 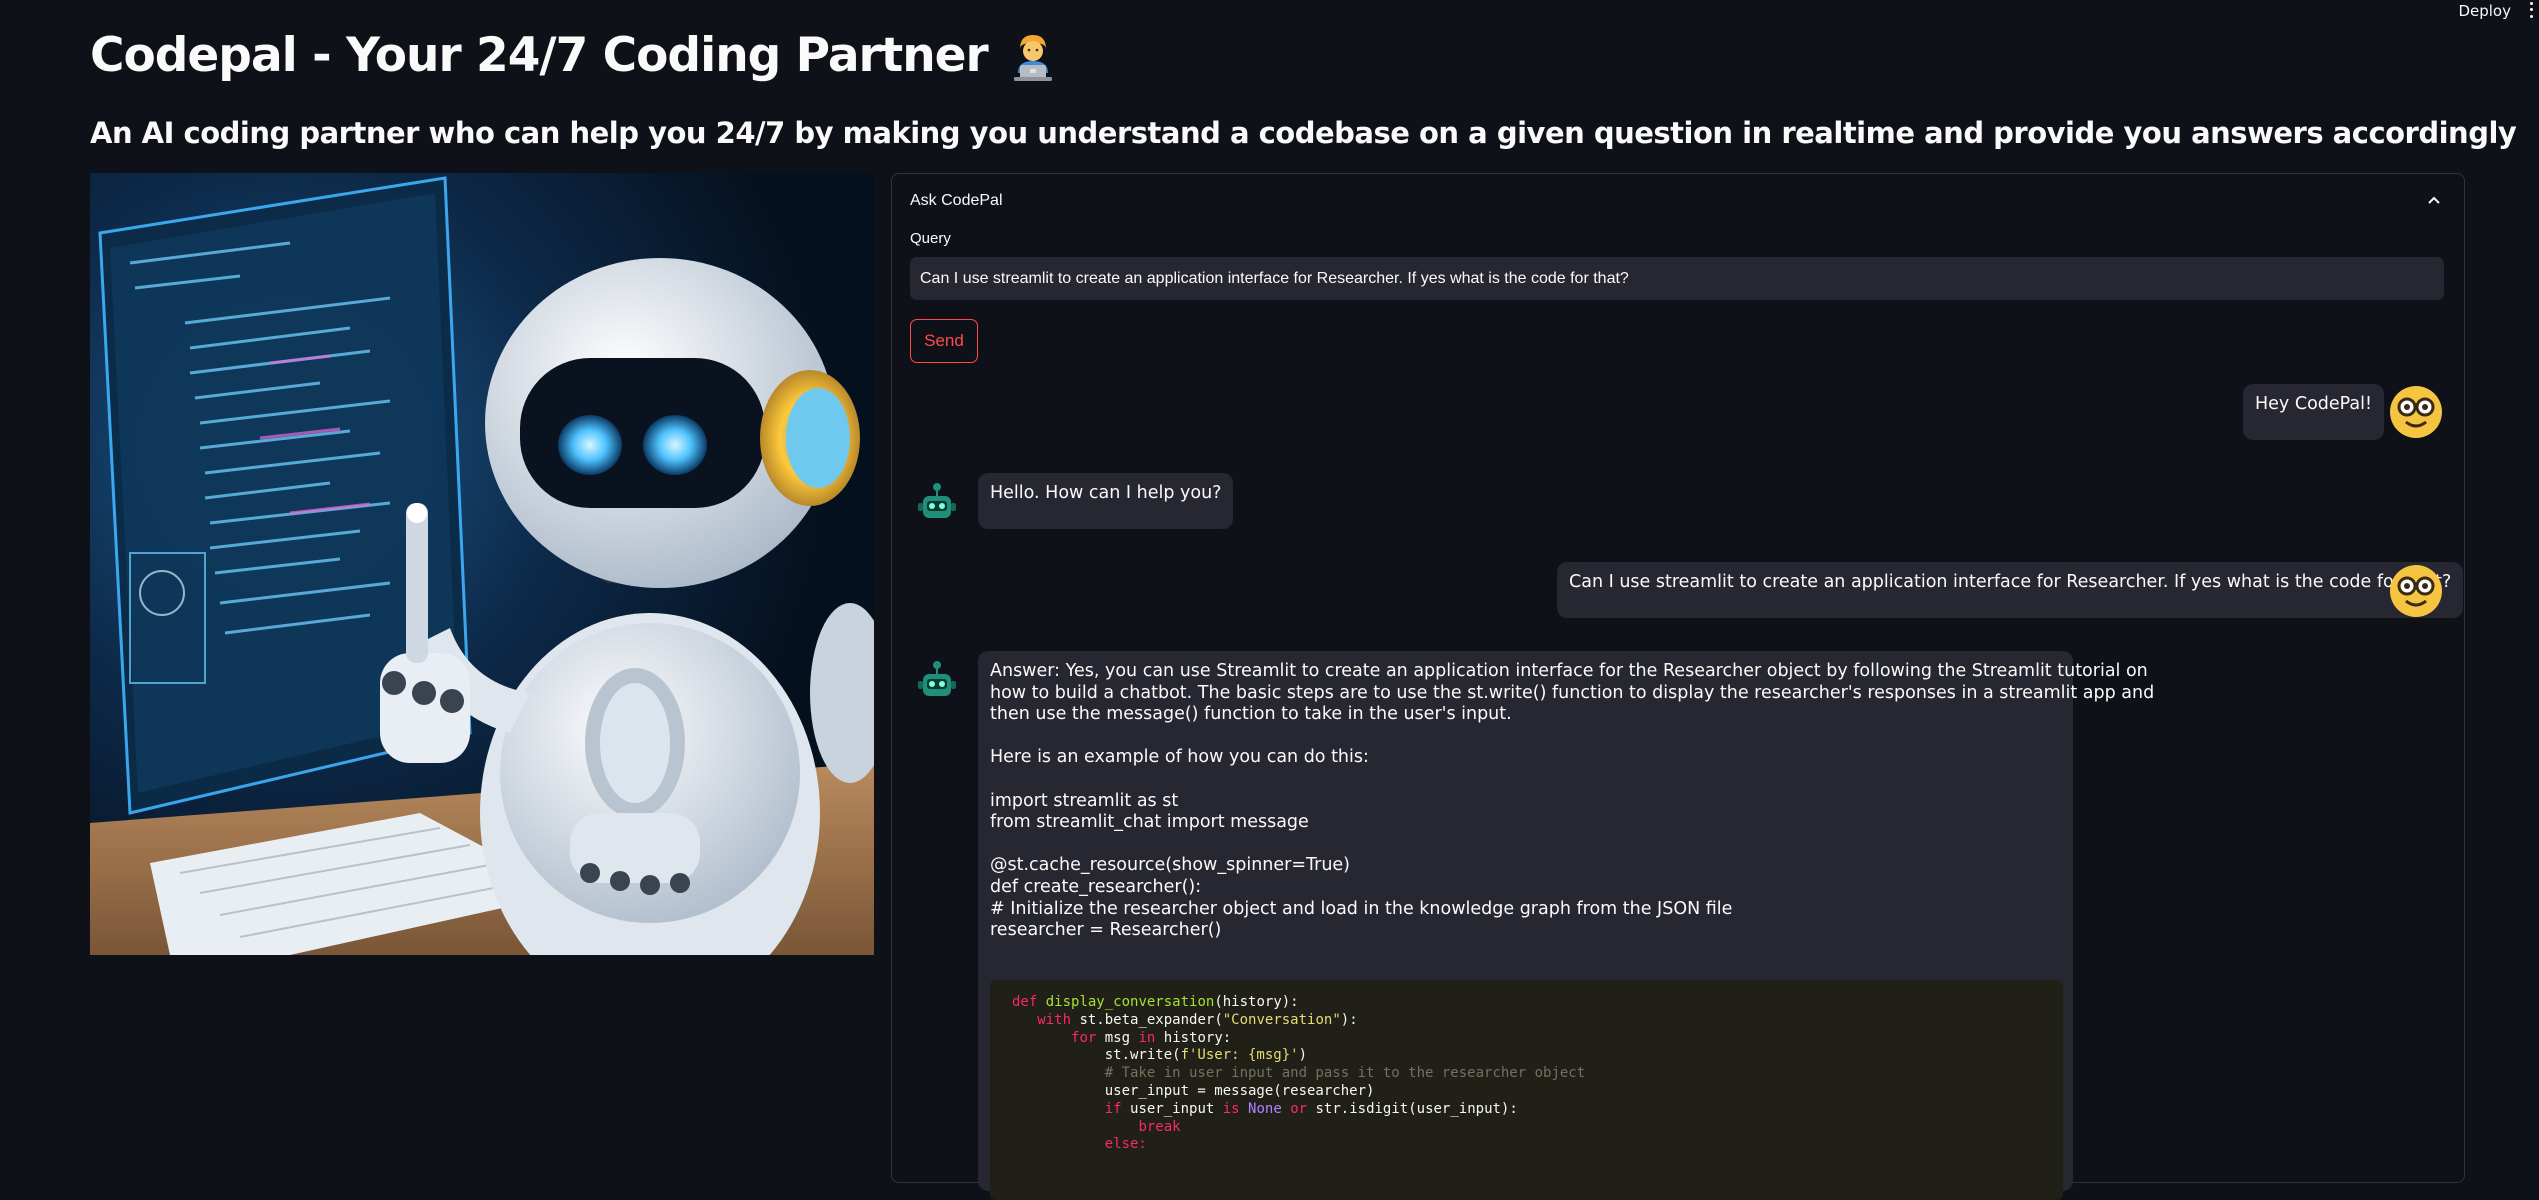 What do you see at coordinates (1117, 1037) in the screenshot?
I see `code-token: msg` at bounding box center [1117, 1037].